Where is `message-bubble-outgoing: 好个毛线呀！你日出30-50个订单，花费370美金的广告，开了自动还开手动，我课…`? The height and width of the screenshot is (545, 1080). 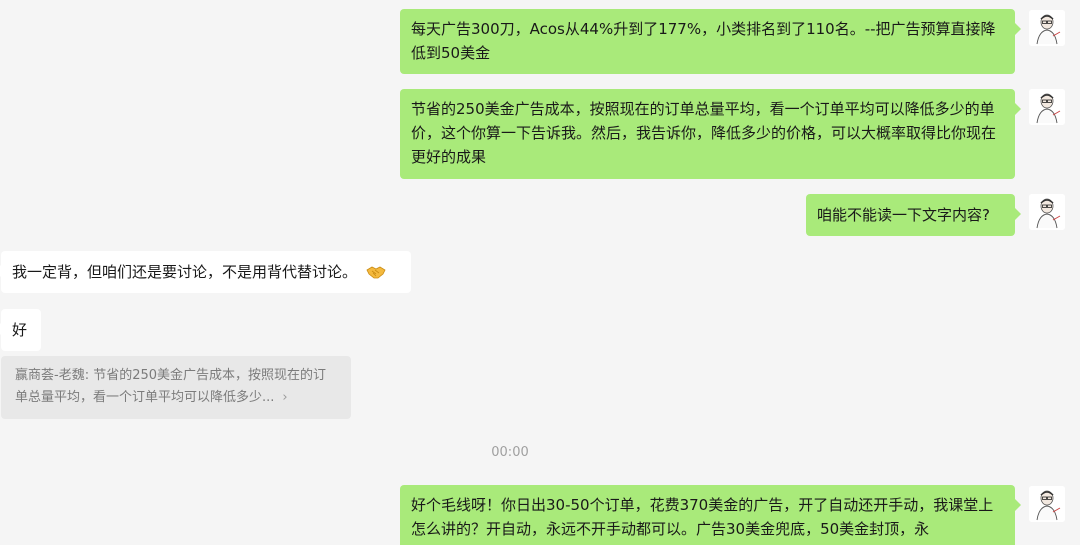 message-bubble-outgoing: 好个毛线呀！你日出30-50个订单，花费370美金的广告，开了自动还开手动，我课… is located at coordinates (710, 515).